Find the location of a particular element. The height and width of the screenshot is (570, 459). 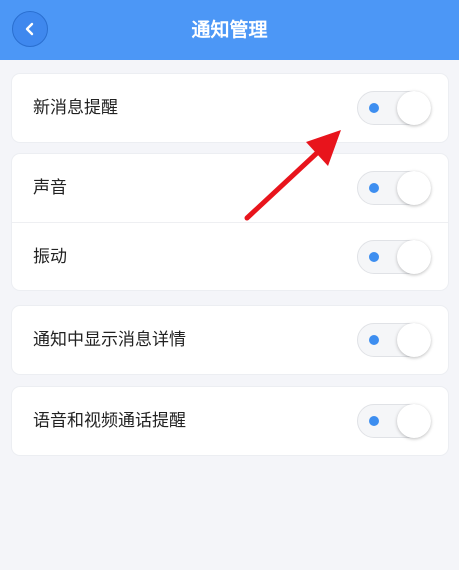

settings-card-call-alert: 语音和视频通话提醒 is located at coordinates (230, 421).